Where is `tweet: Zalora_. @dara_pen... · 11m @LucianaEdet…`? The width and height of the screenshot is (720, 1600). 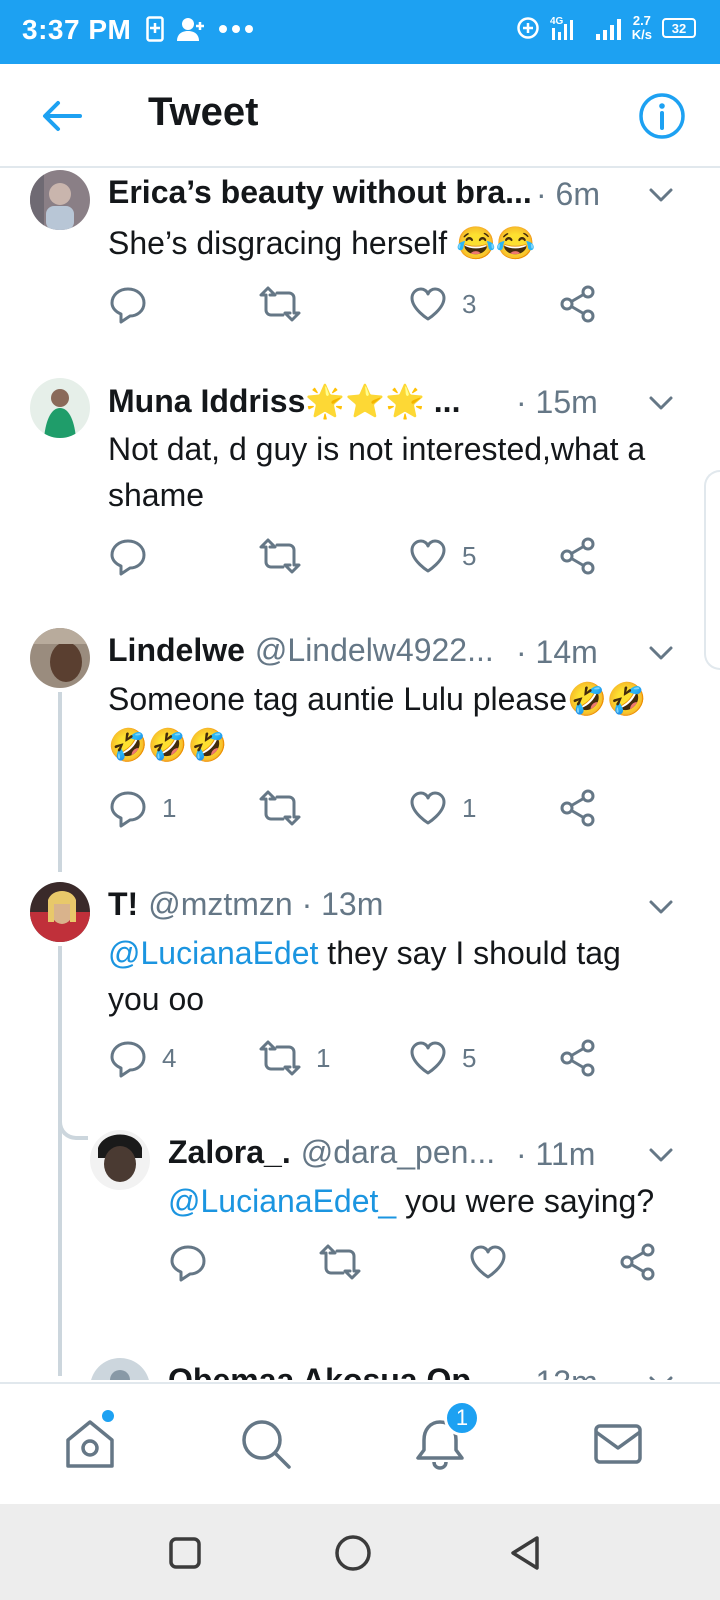
tweet: Zalora_. @dara_pen... · 11m @LucianaEdet… is located at coordinates (360, 1230).